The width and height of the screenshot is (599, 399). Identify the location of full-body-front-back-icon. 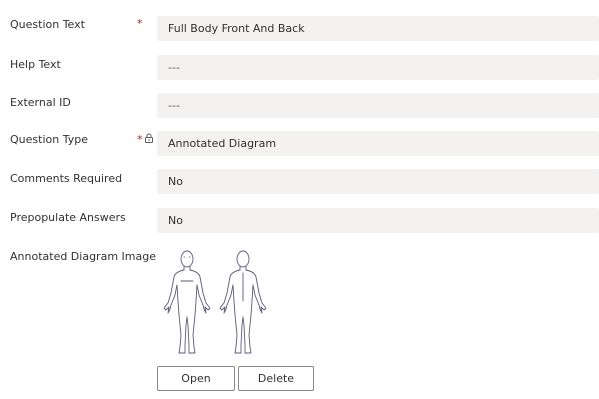
(217, 304).